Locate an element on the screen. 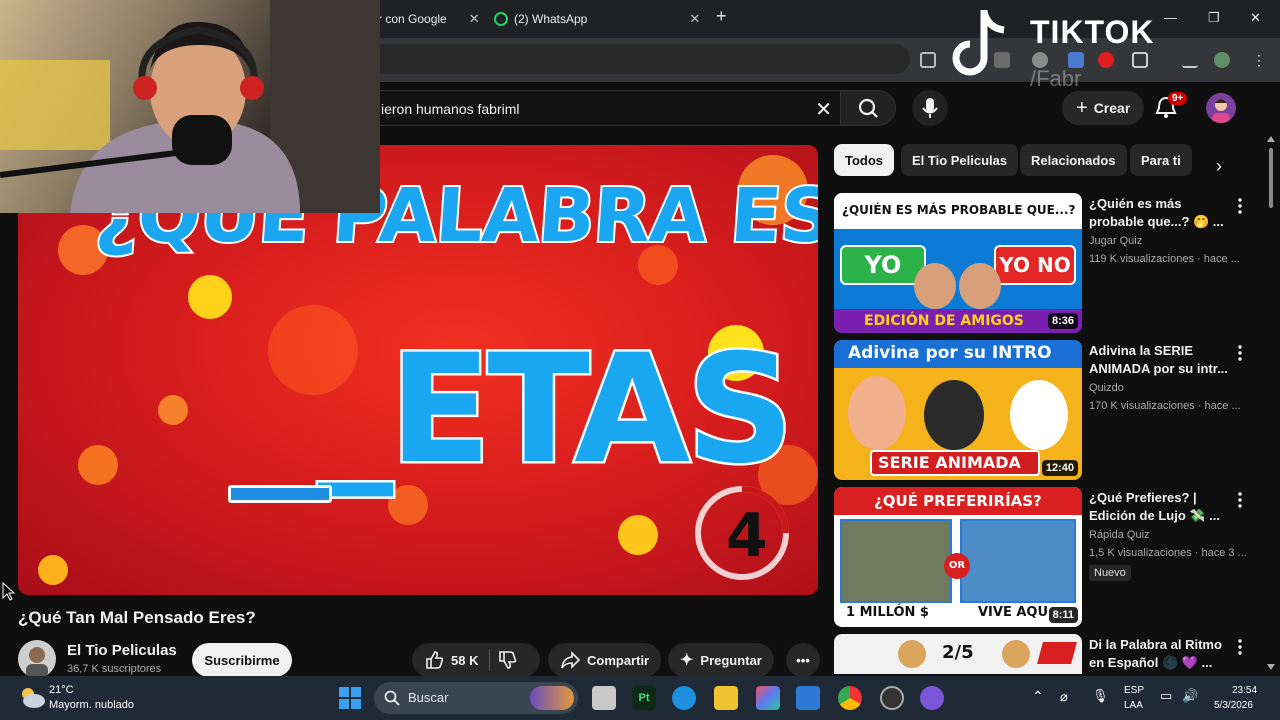 Image resolution: width=1280 pixels, height=720 pixels. weather-temperature: 21°C is located at coordinates (61, 690).